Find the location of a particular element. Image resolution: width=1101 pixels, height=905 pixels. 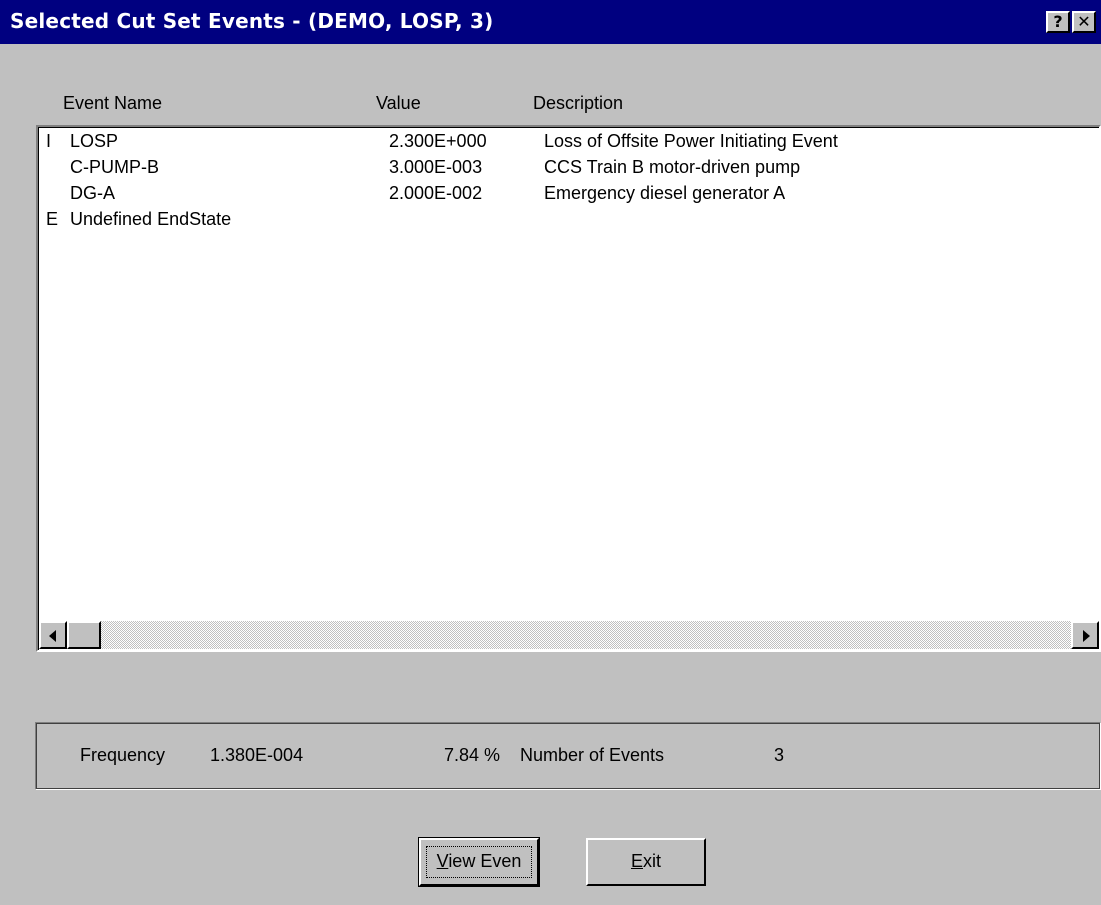

list-item: E Undefined EndState is located at coordinates (569, 222).